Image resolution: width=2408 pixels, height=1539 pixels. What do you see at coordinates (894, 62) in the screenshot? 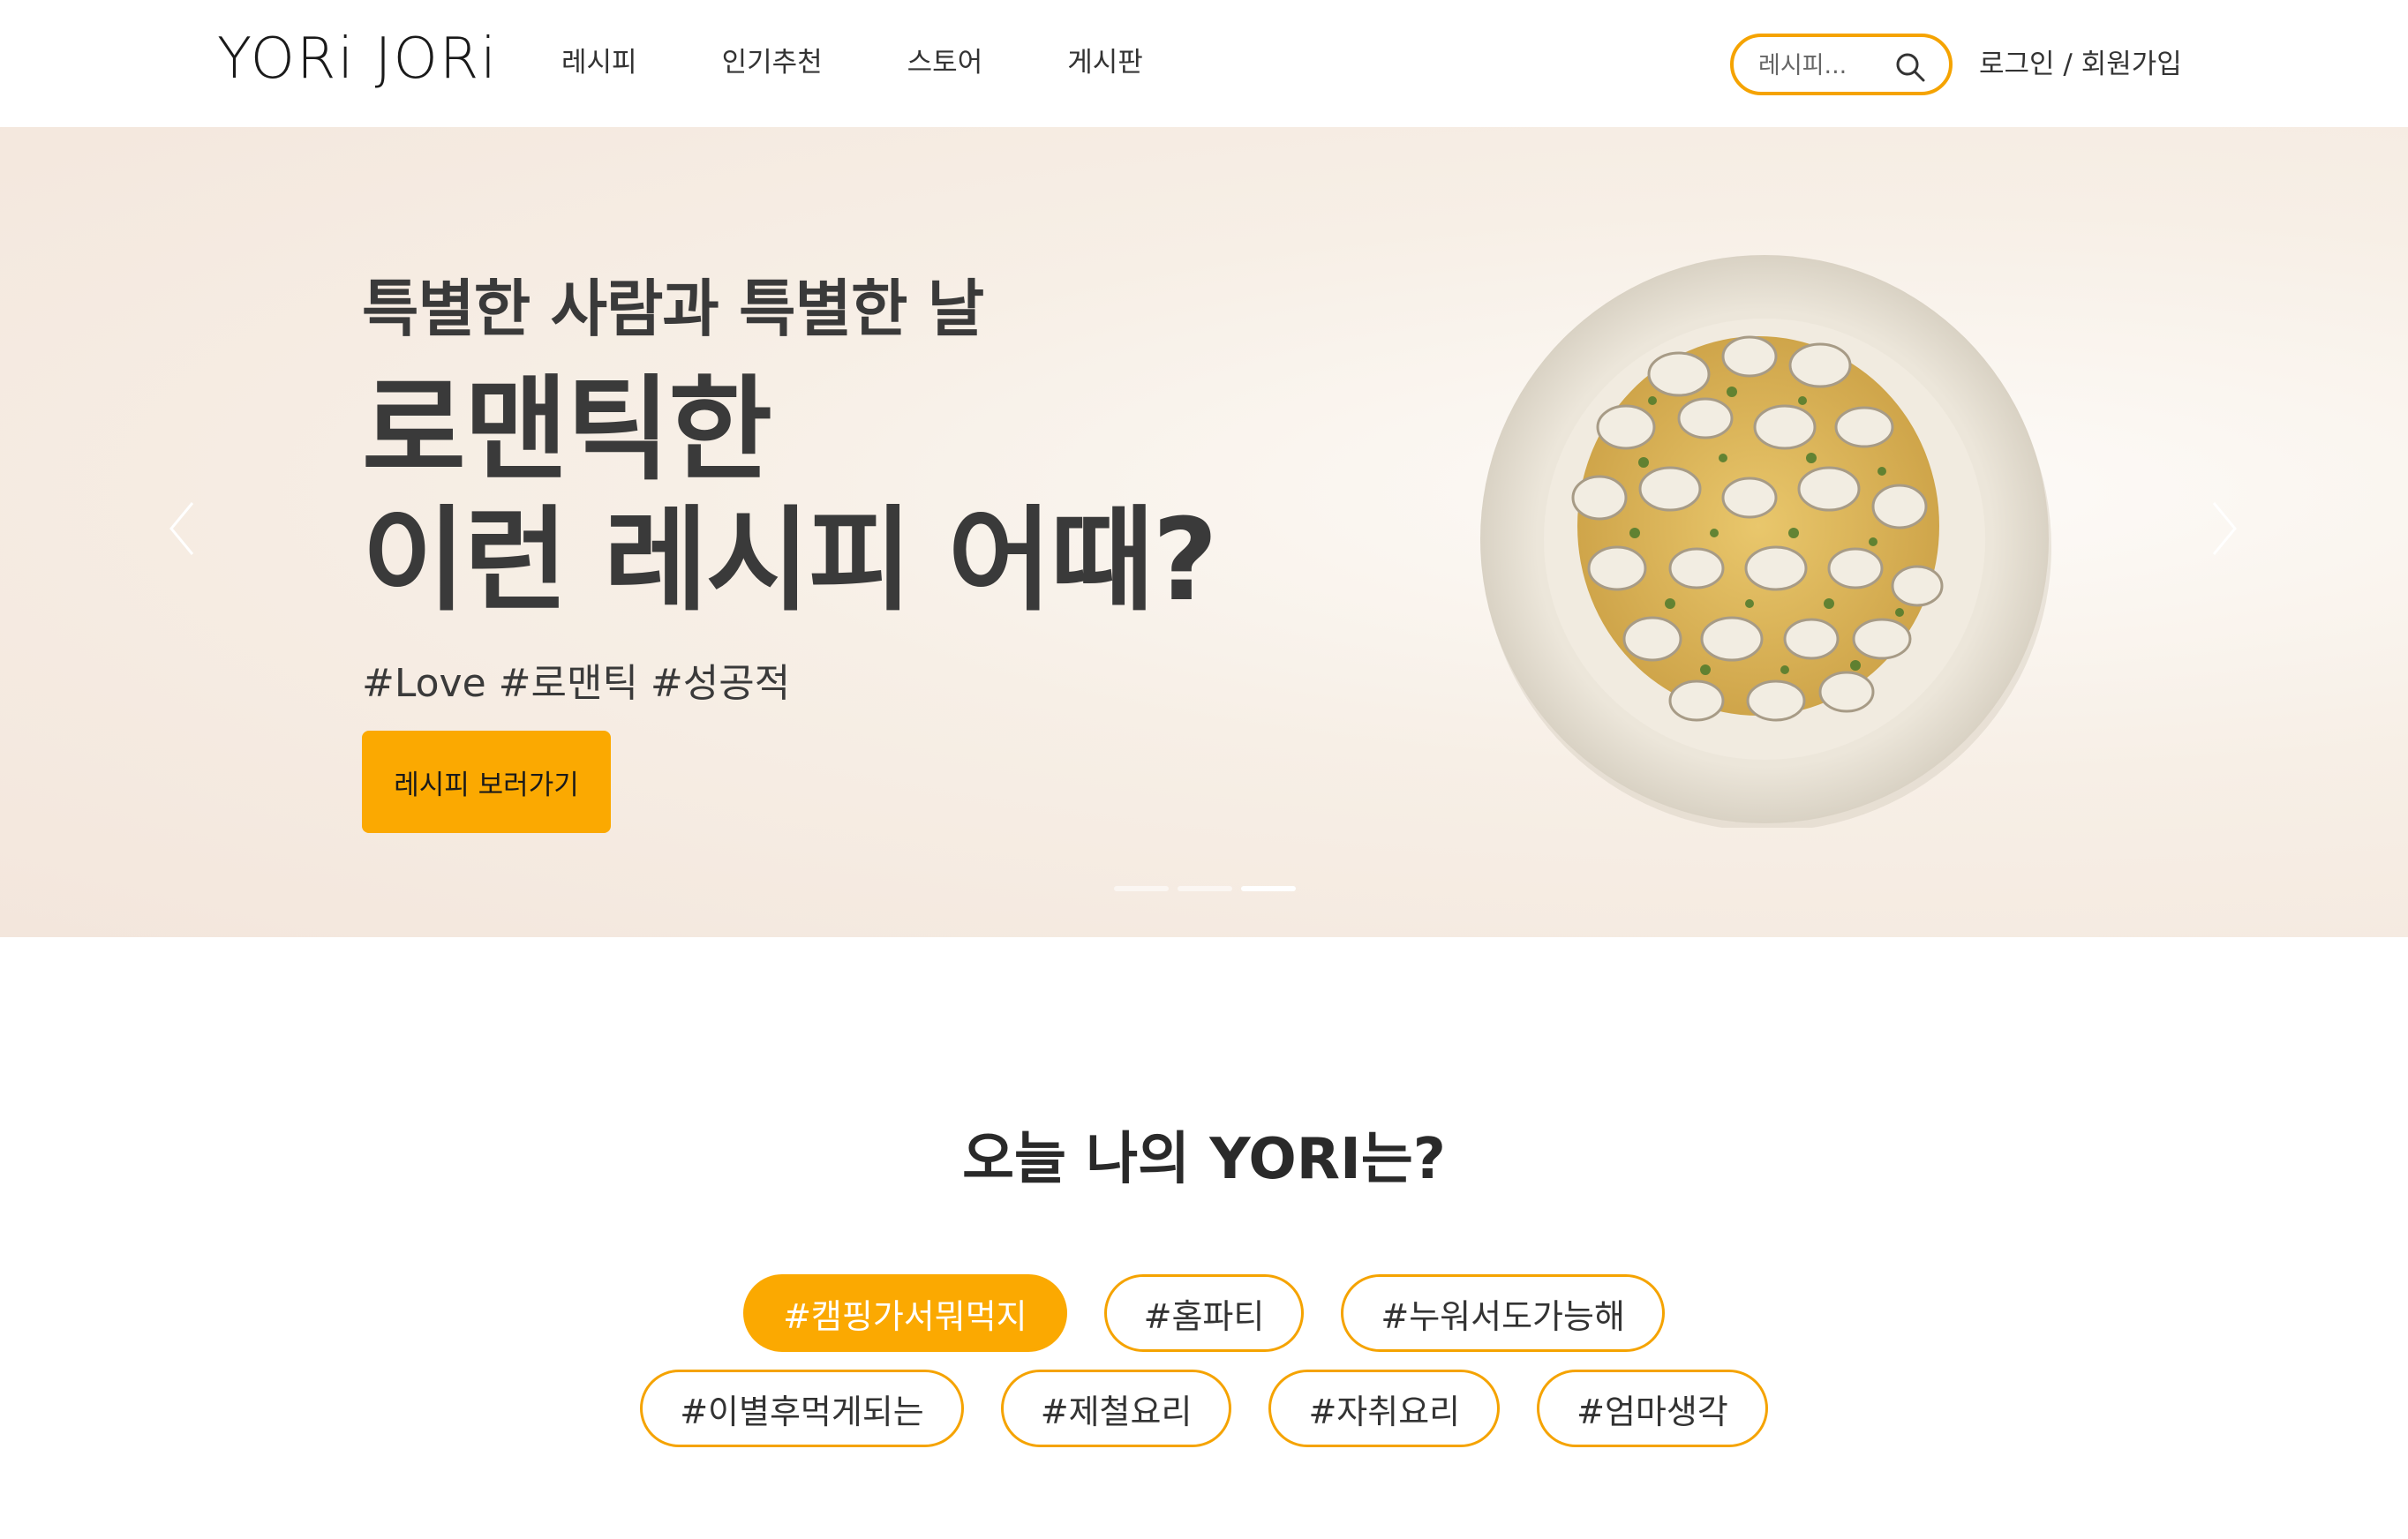
I see `main-nav: 레시피 인기추천 스토어 게시판` at bounding box center [894, 62].